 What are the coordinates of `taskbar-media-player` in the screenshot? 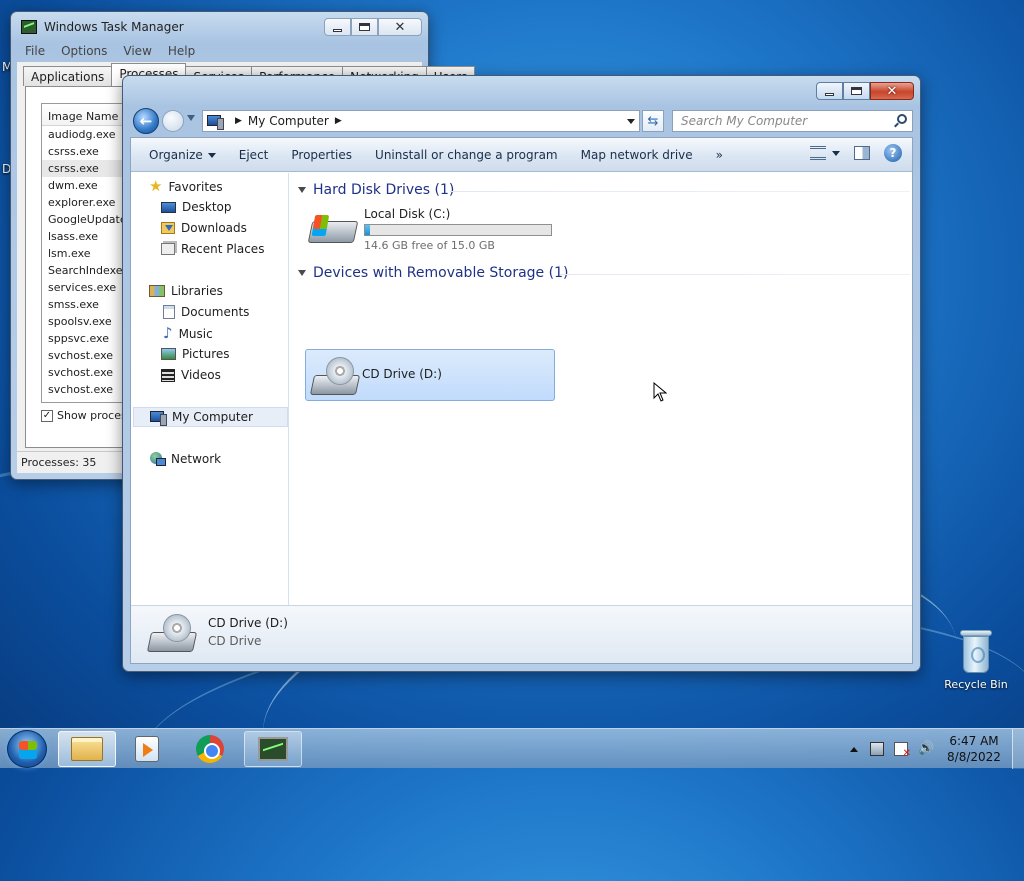 It's located at (147, 749).